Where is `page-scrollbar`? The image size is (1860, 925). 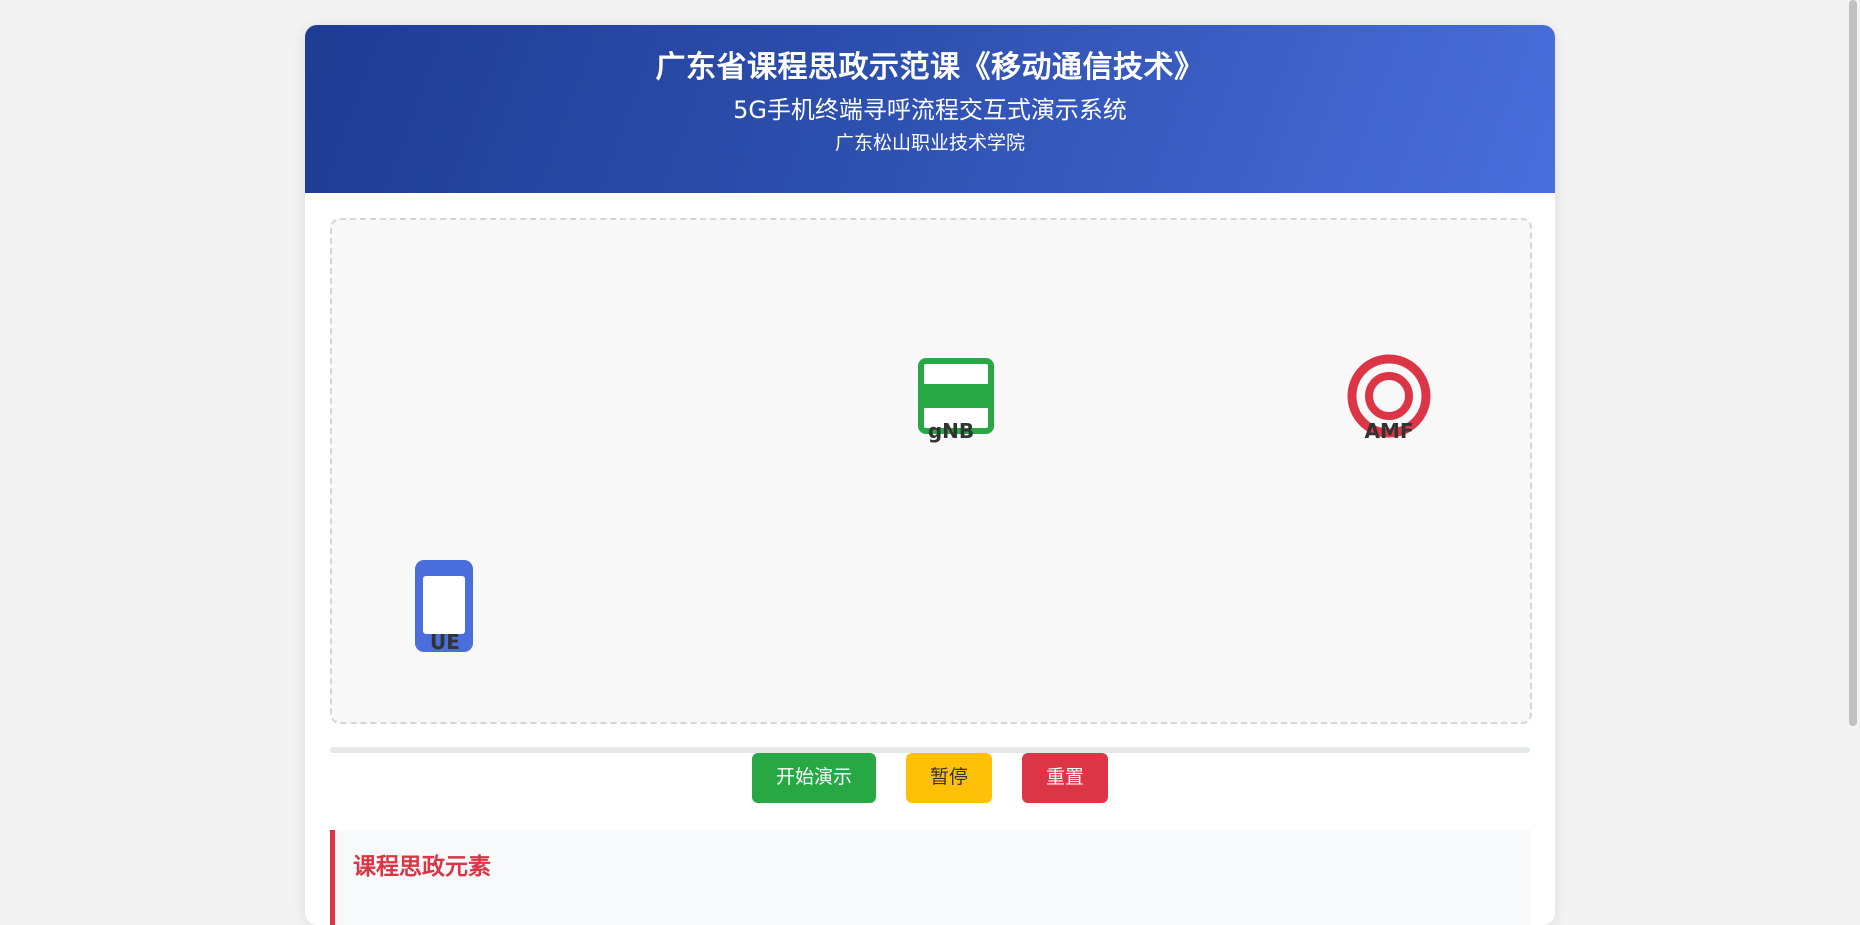 page-scrollbar is located at coordinates (1853, 363).